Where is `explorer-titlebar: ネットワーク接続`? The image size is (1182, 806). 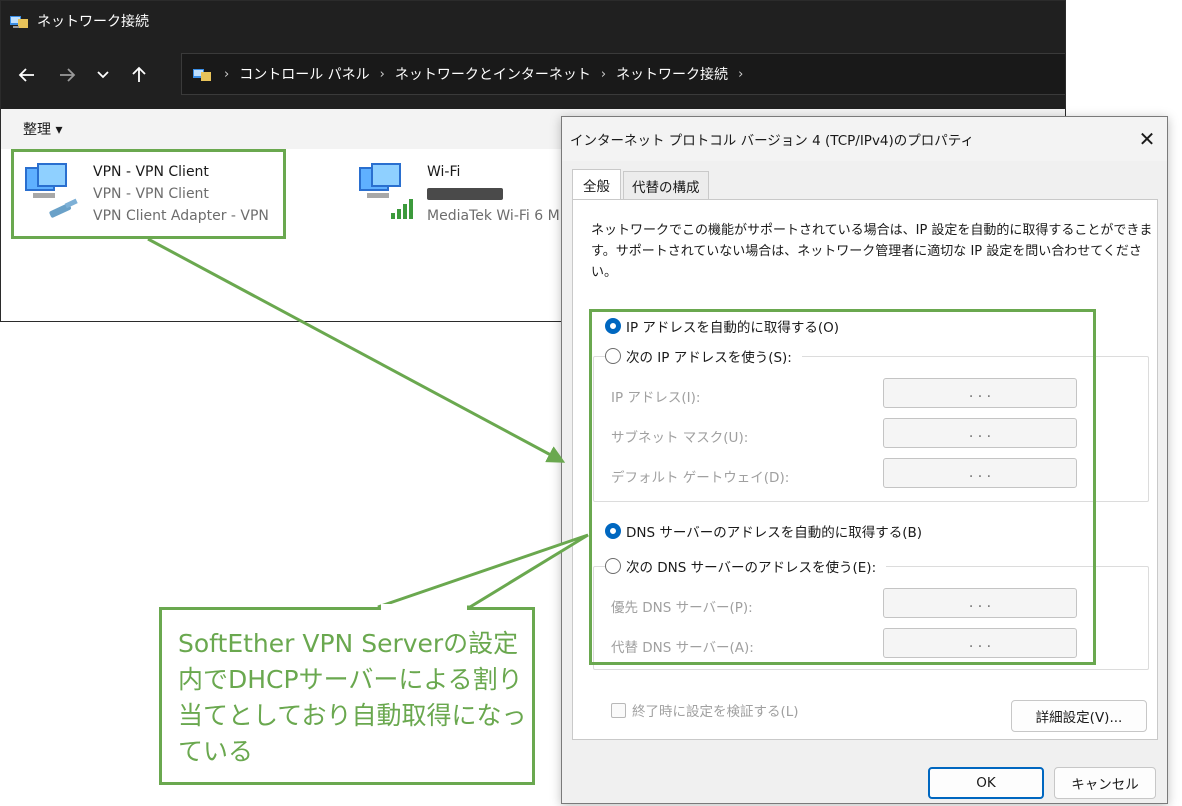
explorer-titlebar: ネットワーク接続 is located at coordinates (533, 21).